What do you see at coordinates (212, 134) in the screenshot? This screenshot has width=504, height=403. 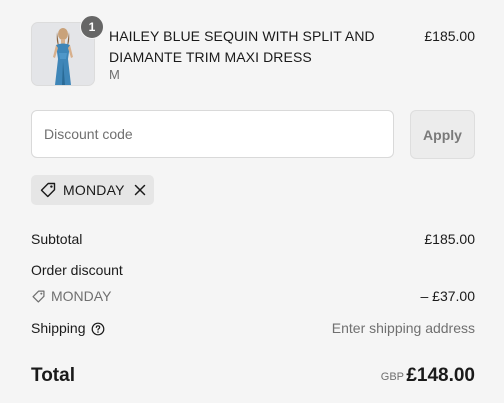 I see `discount-code-input` at bounding box center [212, 134].